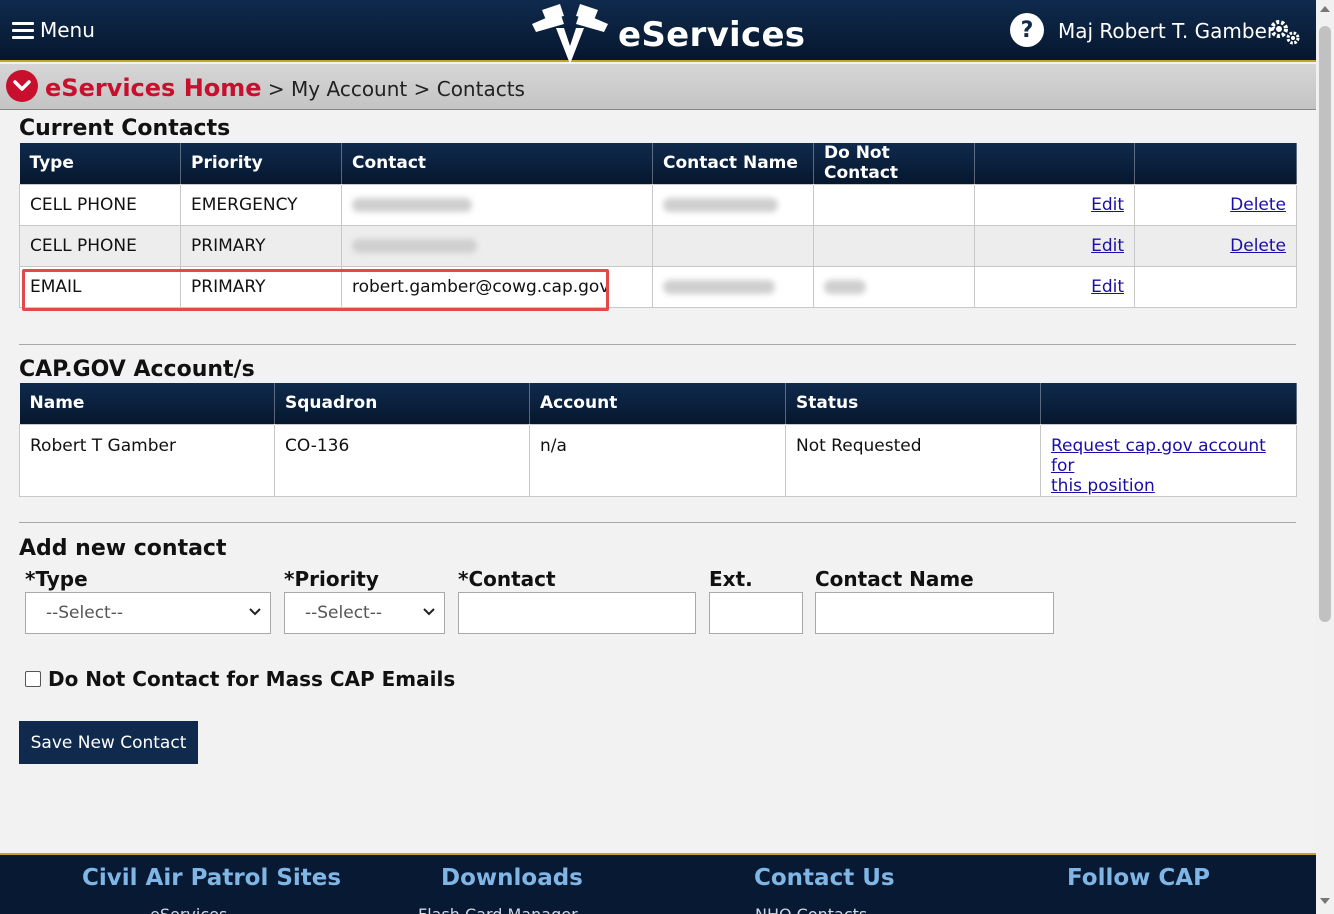  I want to click on footer-heading-downloads: Downloads, so click(512, 878).